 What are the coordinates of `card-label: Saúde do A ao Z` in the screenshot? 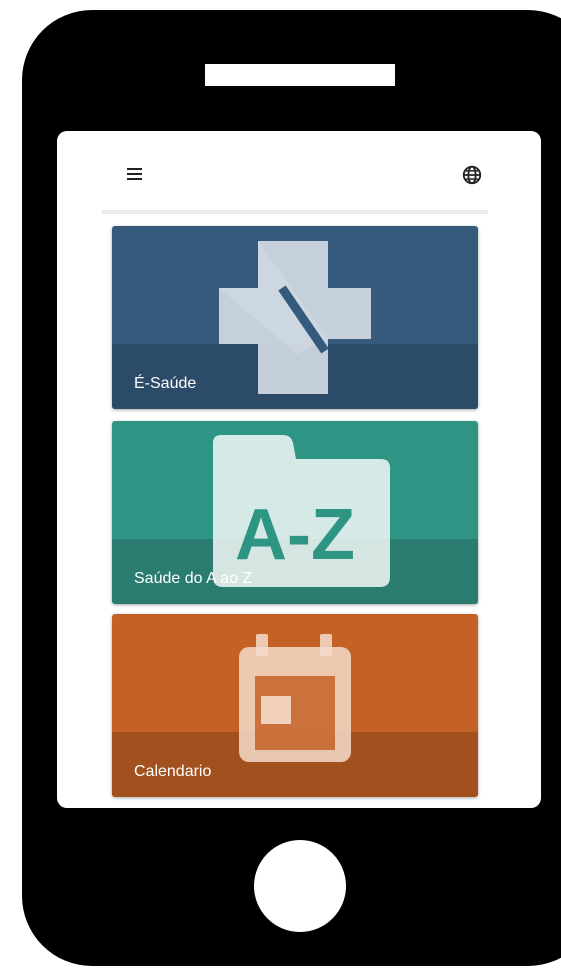 It's located at (193, 578).